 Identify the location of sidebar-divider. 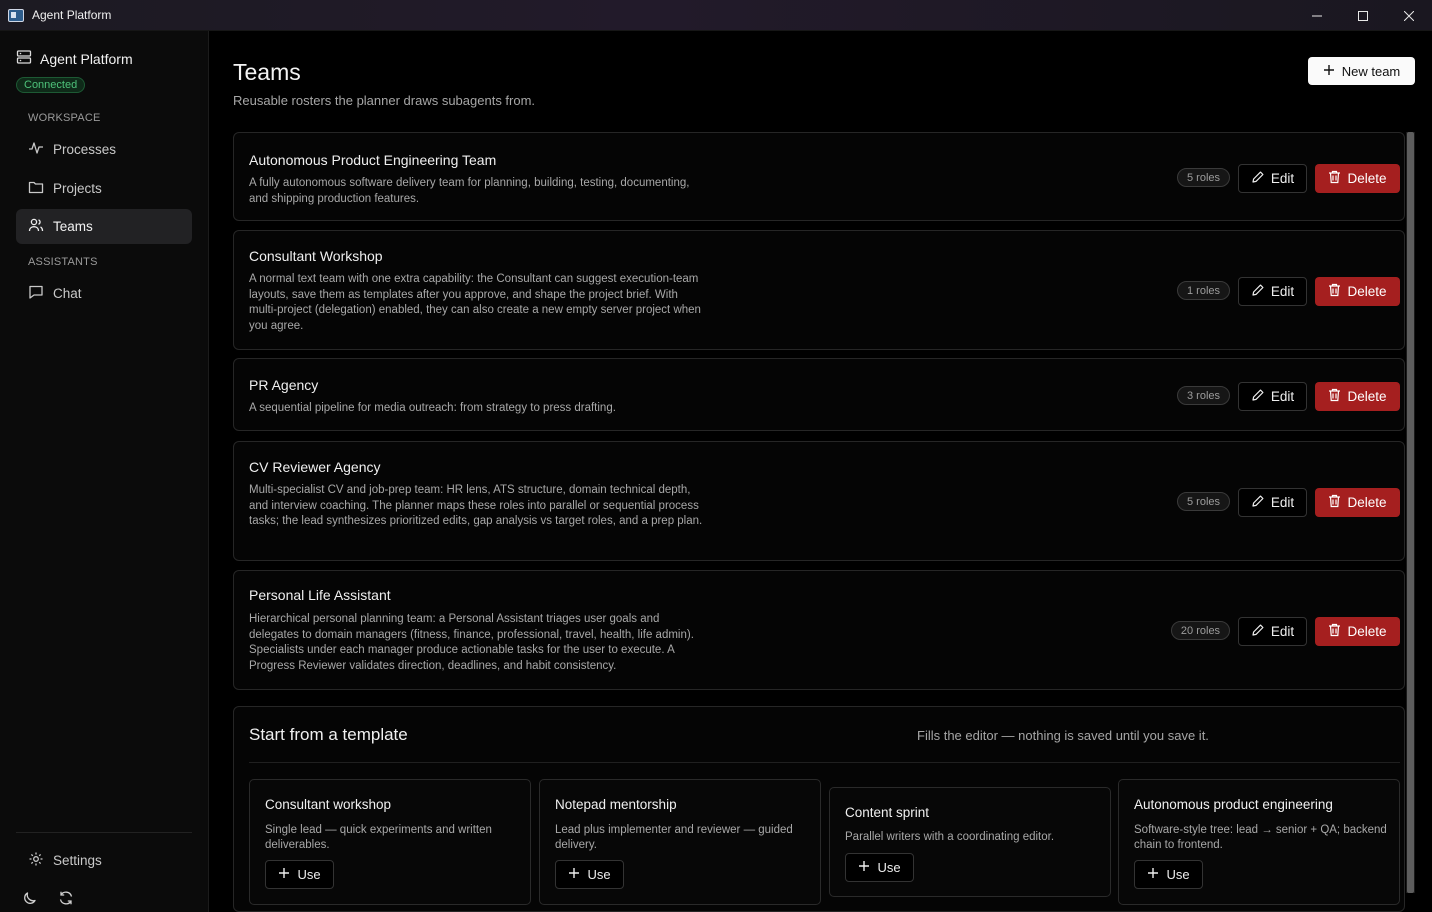
(104, 832).